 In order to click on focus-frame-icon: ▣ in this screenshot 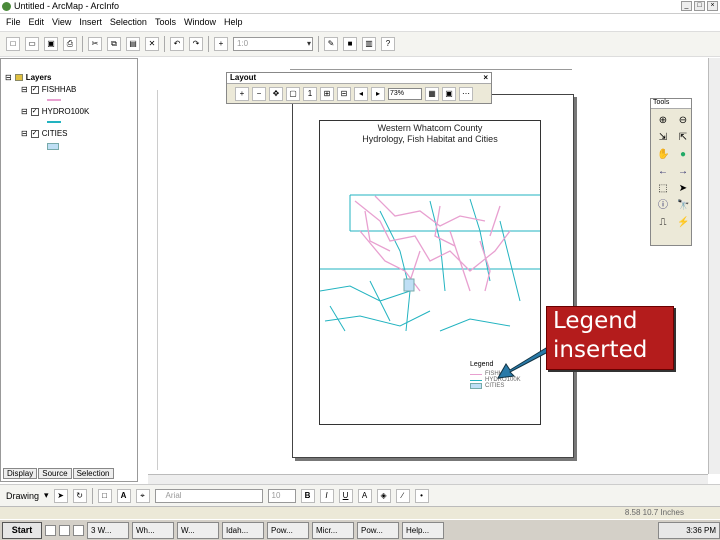, I will do `click(449, 94)`.